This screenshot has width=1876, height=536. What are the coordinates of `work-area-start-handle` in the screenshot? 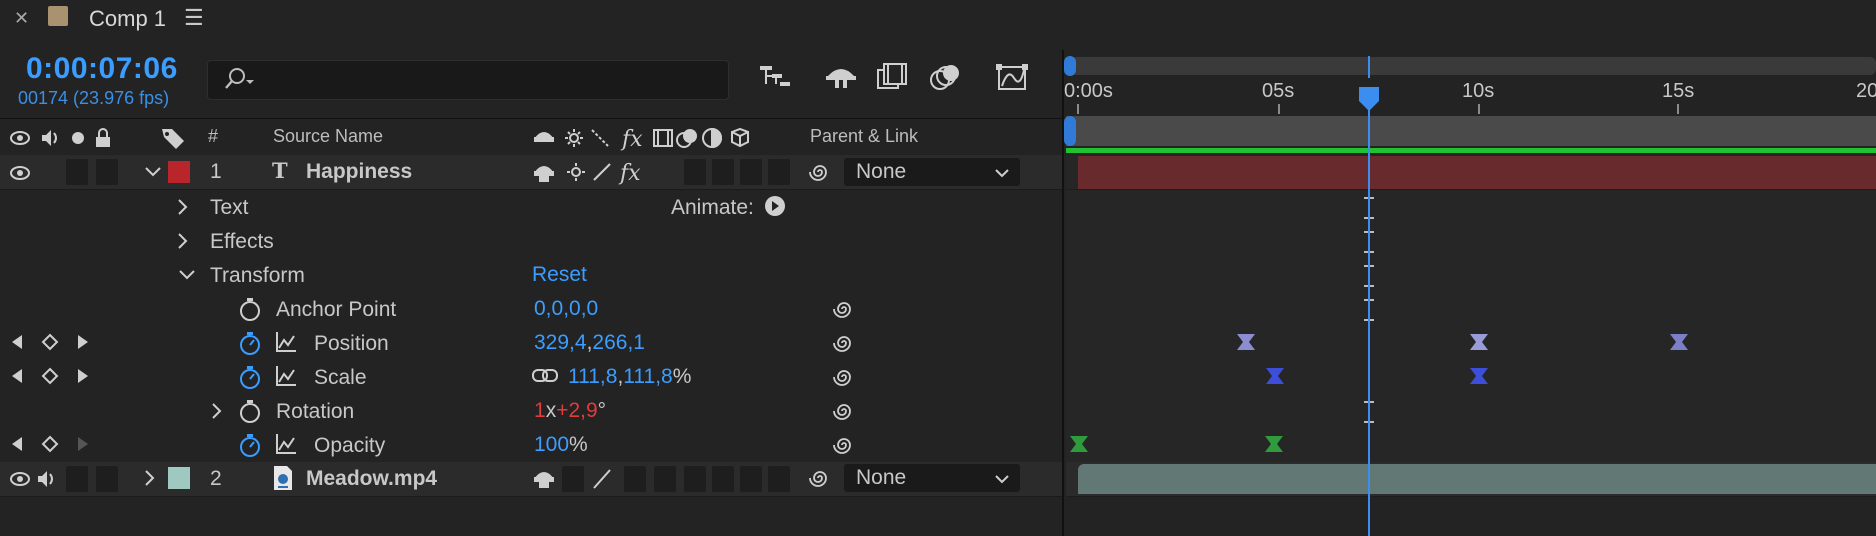 It's located at (1070, 131).